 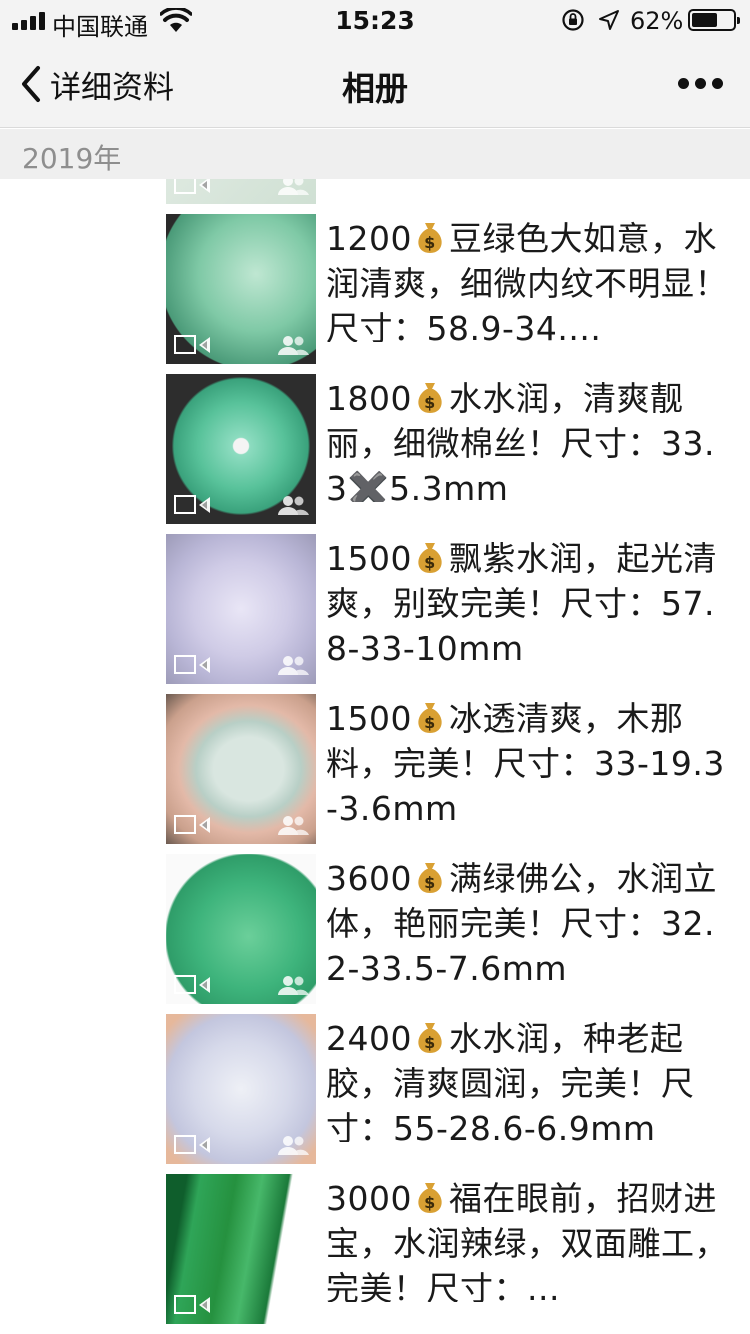 What do you see at coordinates (369, 878) in the screenshot?
I see `post-price: 3600` at bounding box center [369, 878].